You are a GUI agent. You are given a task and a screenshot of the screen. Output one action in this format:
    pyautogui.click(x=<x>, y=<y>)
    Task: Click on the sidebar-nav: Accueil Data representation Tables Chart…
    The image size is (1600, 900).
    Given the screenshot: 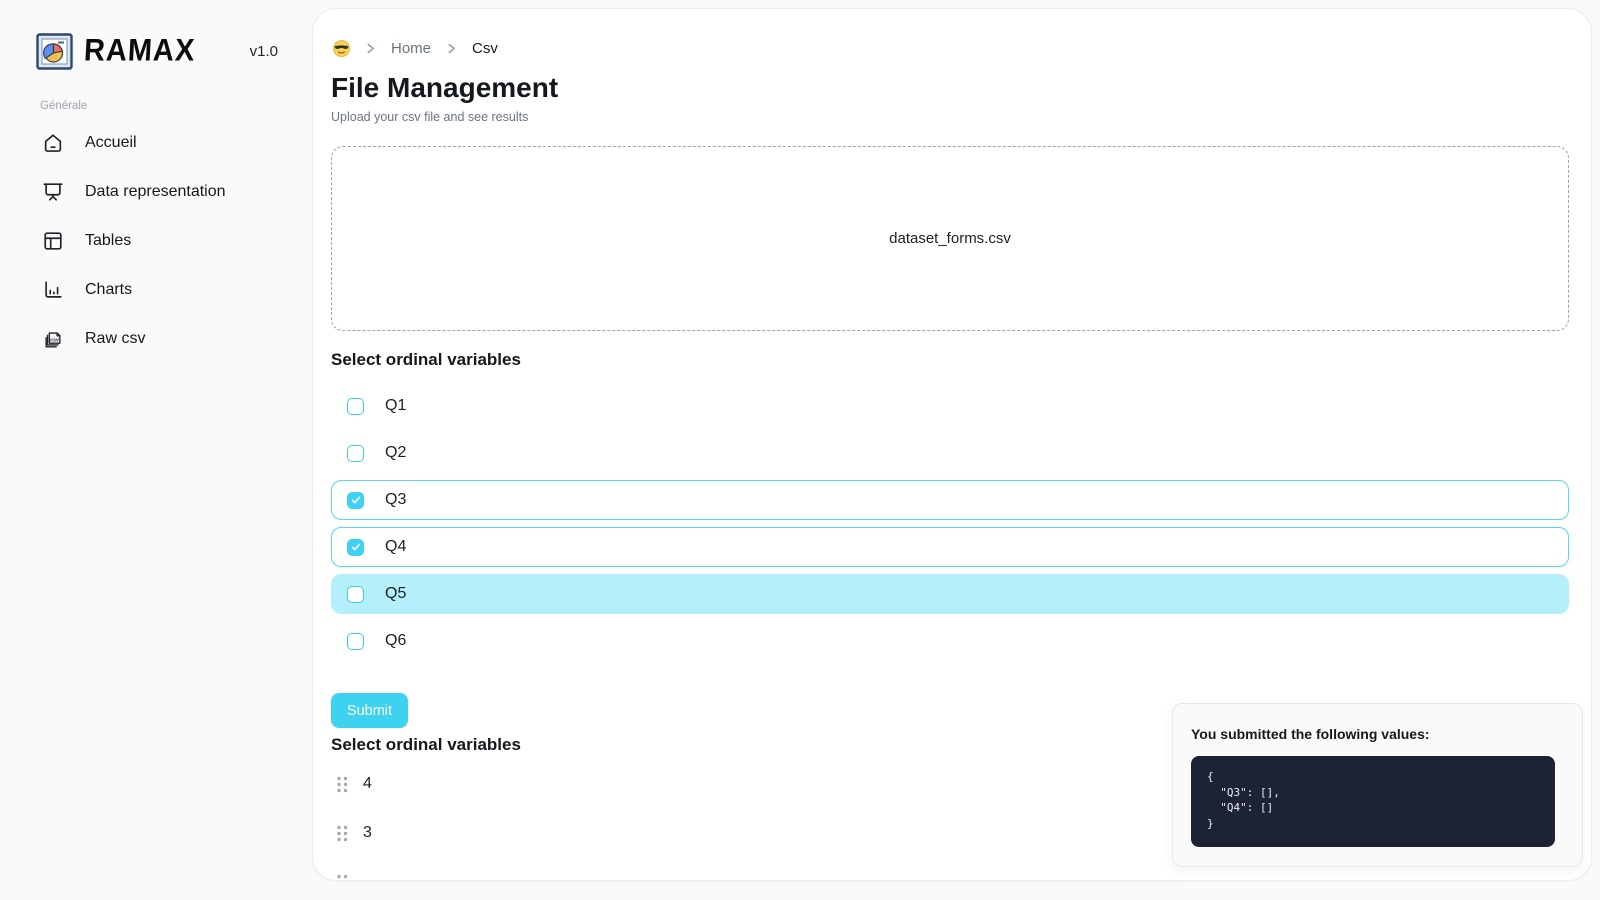 What is the action you would take?
    pyautogui.click(x=156, y=240)
    